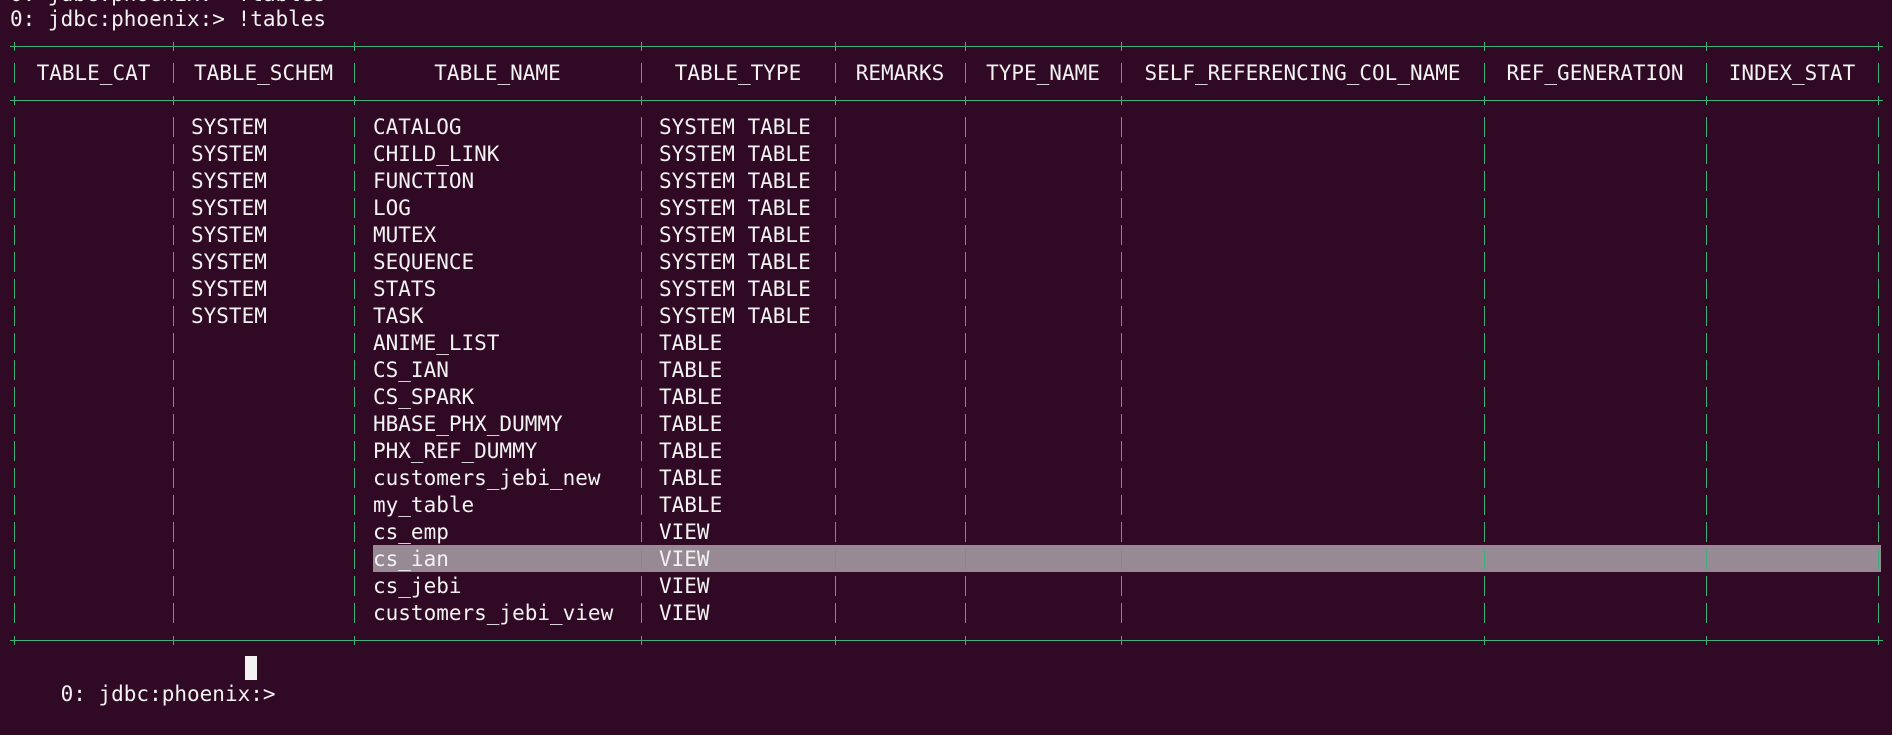 Image resolution: width=1892 pixels, height=735 pixels. I want to click on command-line: 0: jdbc:phoenix:> !tables, so click(168, 19).